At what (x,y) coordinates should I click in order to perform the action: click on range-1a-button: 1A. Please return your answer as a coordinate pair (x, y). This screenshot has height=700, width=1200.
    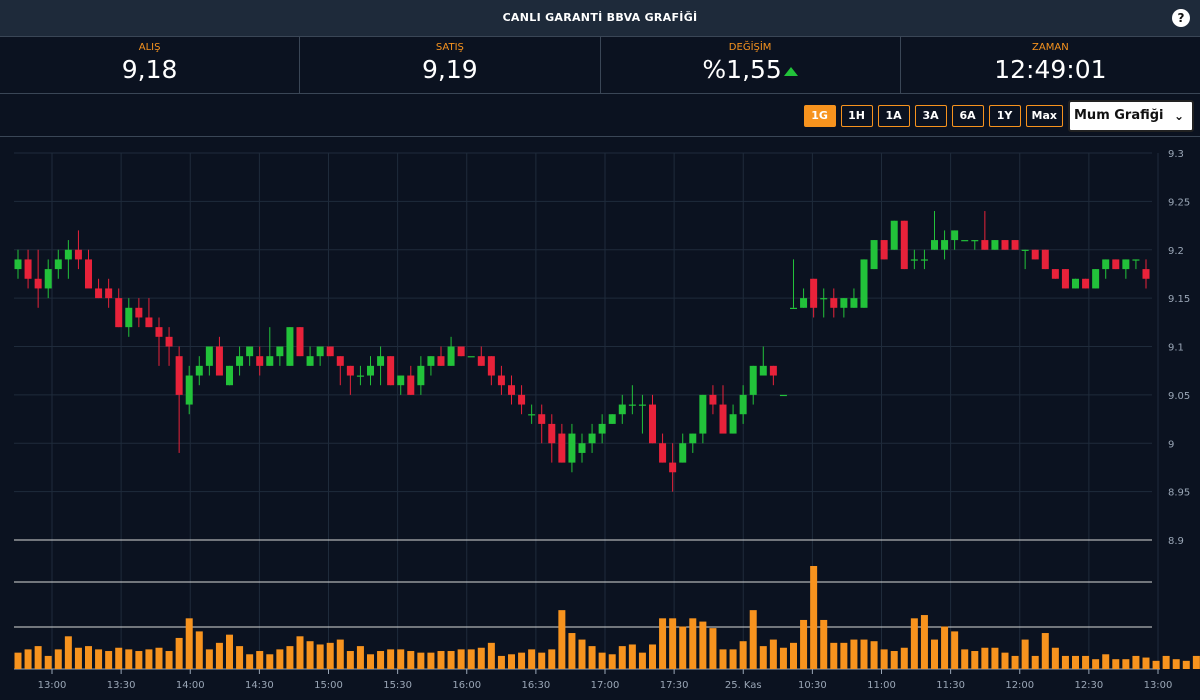
    Looking at the image, I should click on (893, 116).